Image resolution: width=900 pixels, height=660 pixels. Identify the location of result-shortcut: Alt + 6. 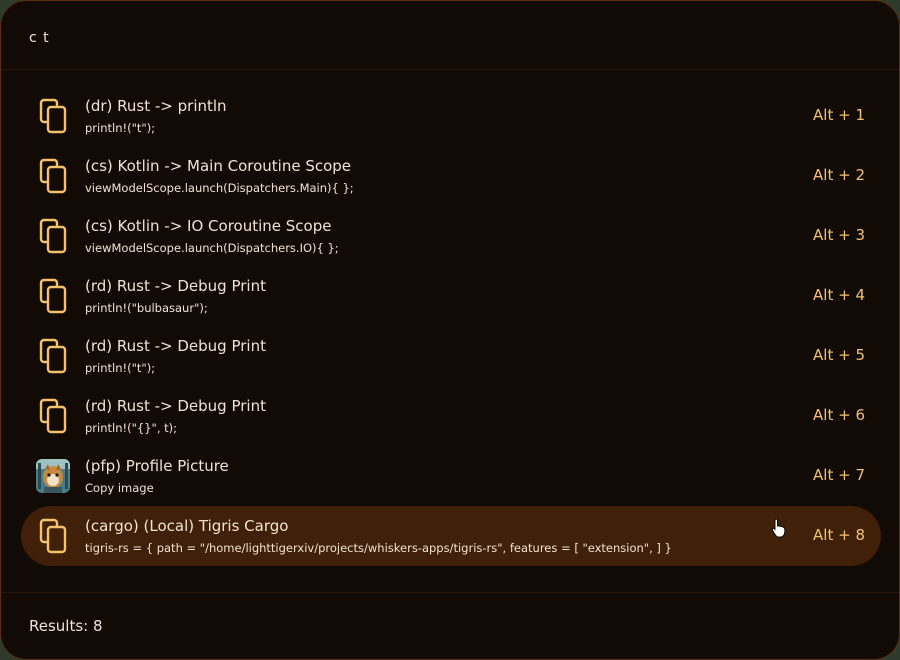
(839, 415).